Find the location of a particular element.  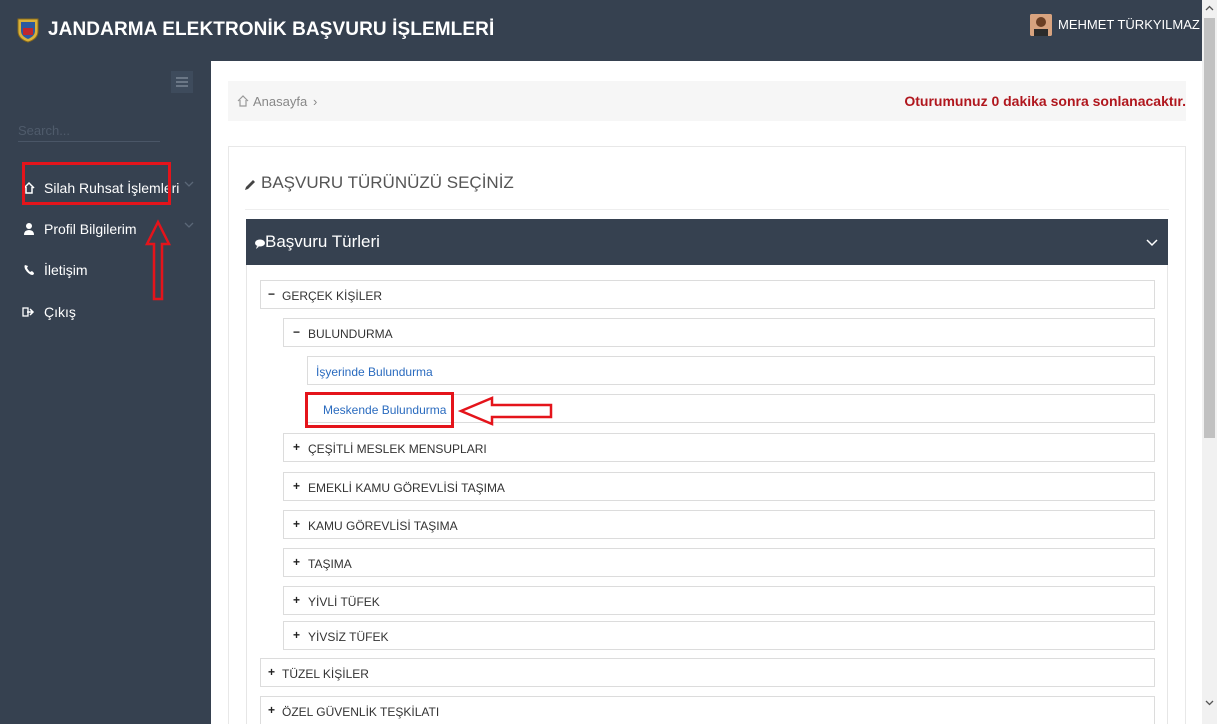

tree-node-gercek-kisiler: − GERÇEK KİŞİLER is located at coordinates (707, 294).